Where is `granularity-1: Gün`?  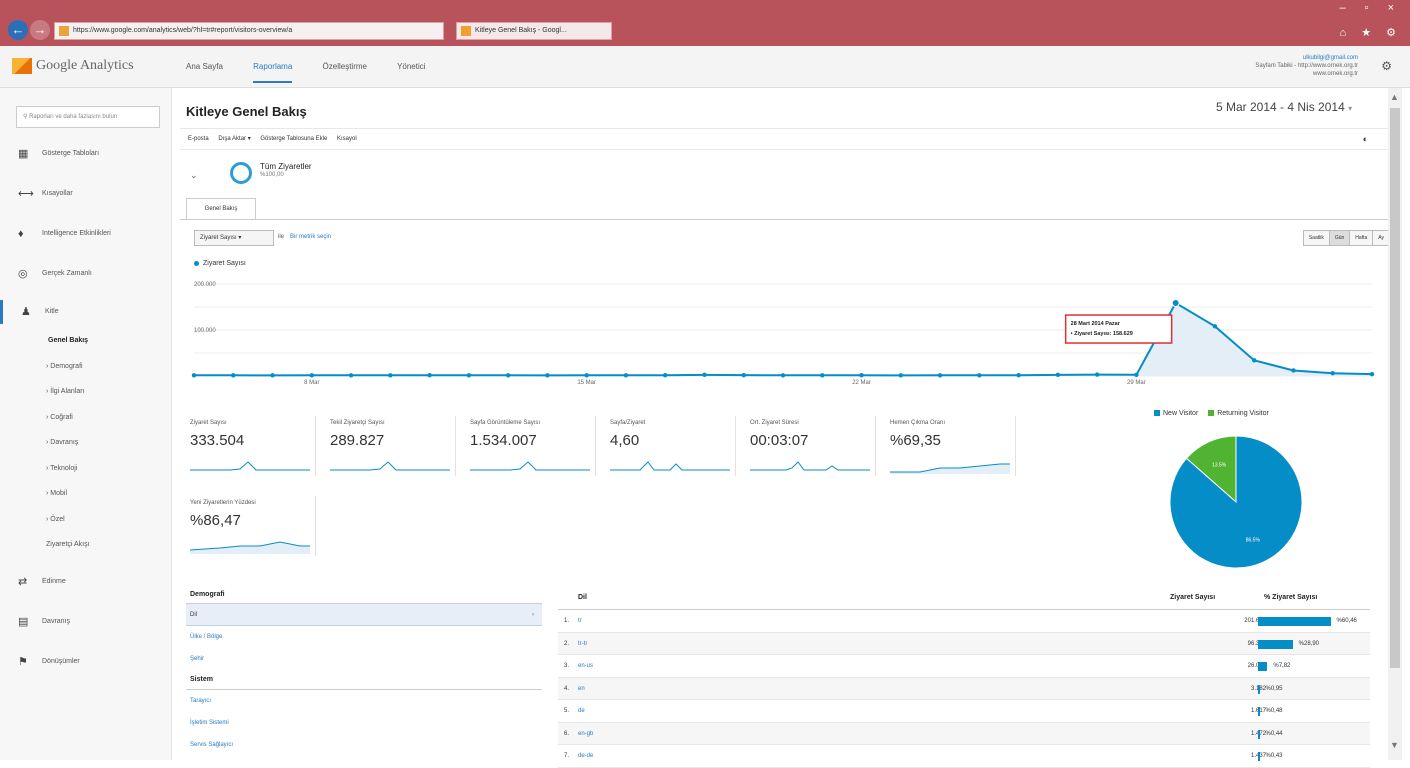 granularity-1: Gün is located at coordinates (1339, 238).